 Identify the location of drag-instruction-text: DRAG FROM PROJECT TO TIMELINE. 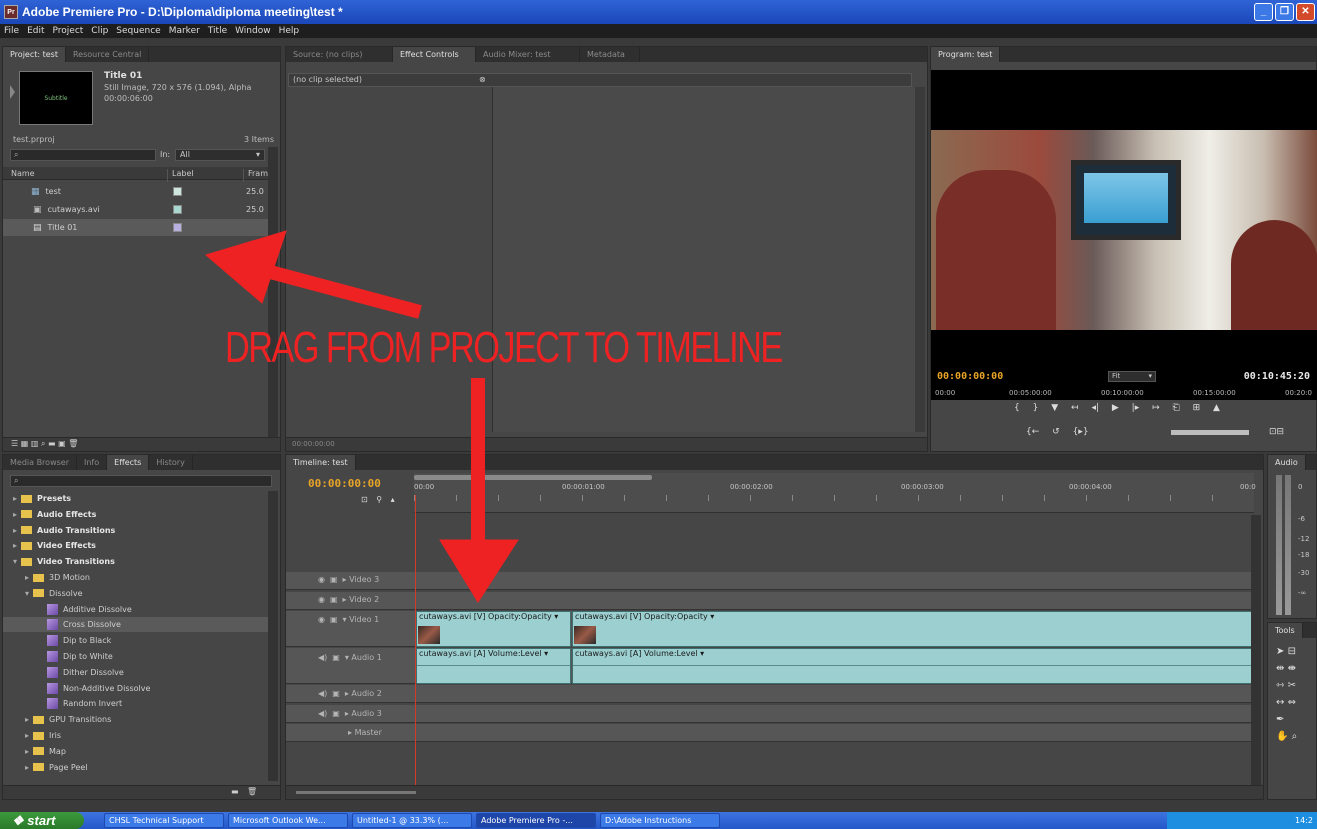
(504, 347).